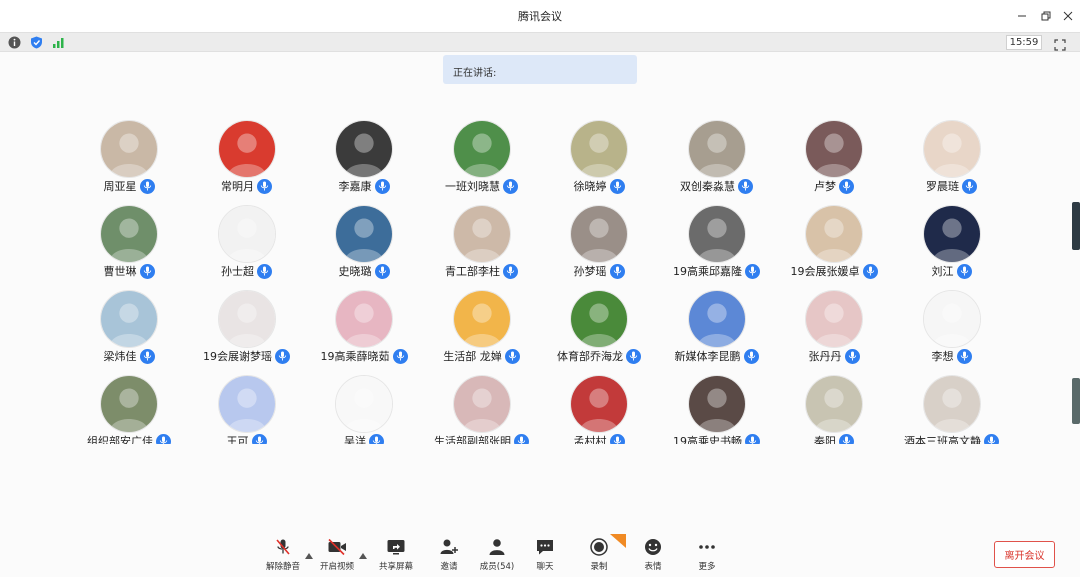  Describe the element at coordinates (129, 407) in the screenshot. I see `participant-tile: 组织部安广佳` at that location.